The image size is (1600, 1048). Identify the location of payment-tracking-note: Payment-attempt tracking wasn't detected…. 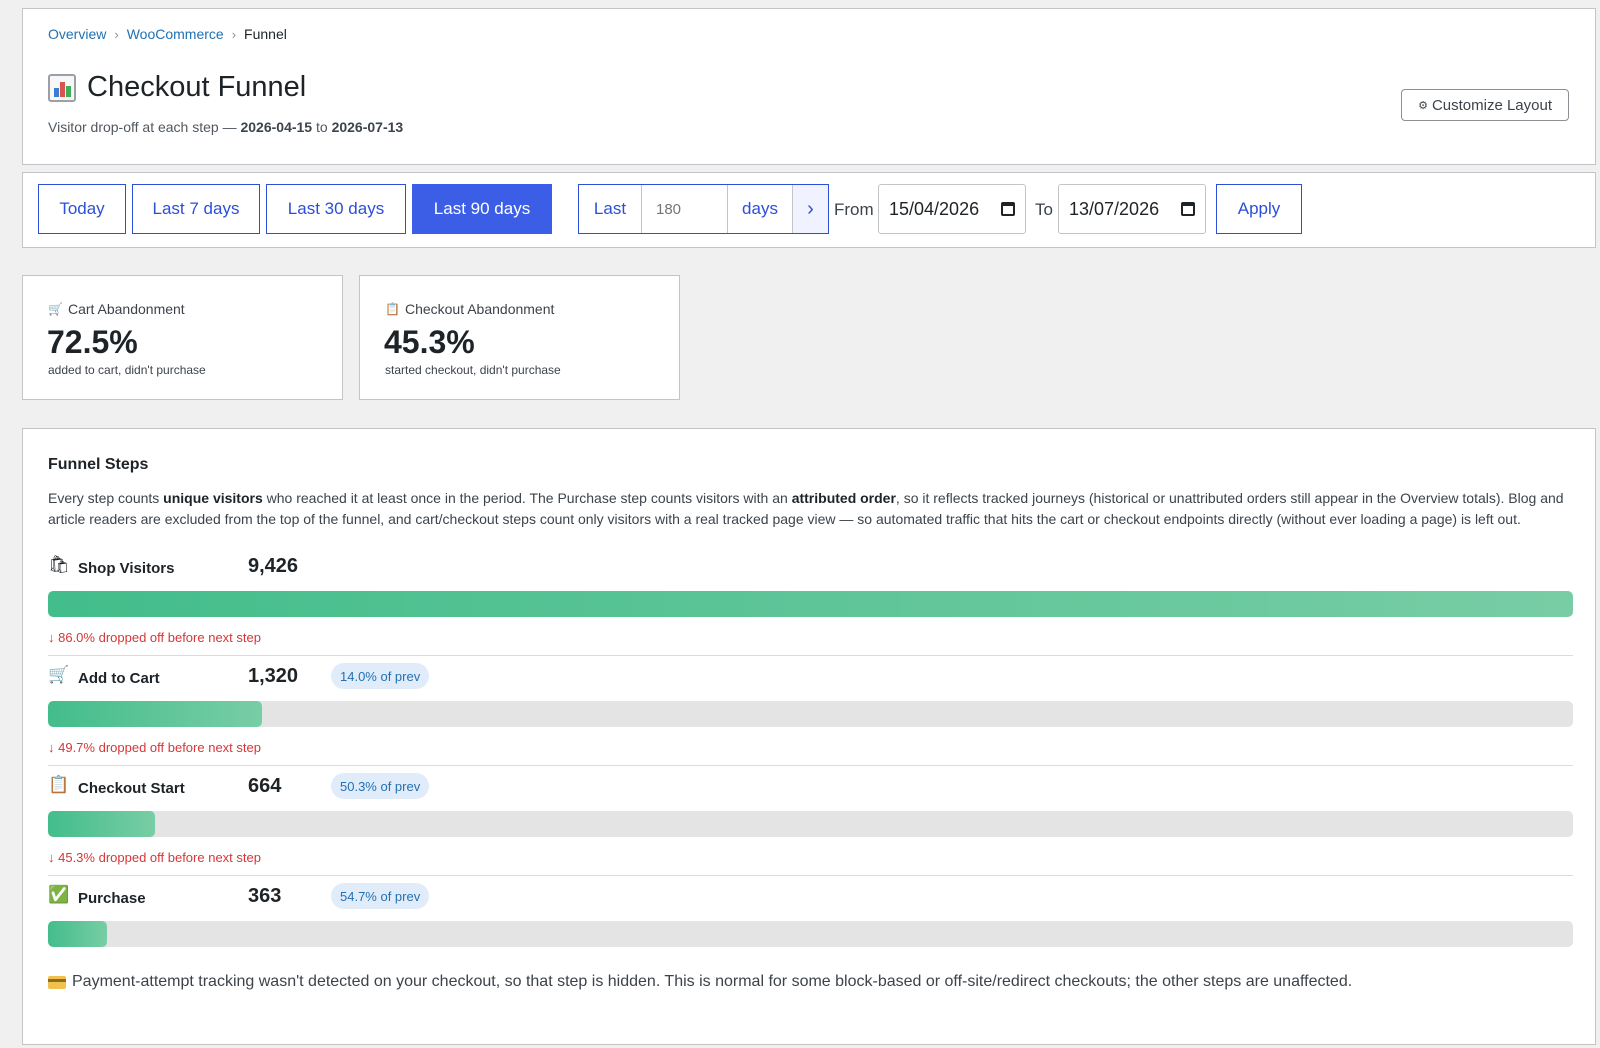
(700, 982).